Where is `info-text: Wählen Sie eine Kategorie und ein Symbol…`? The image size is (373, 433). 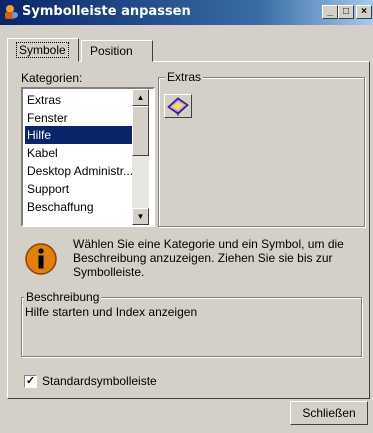
info-text: Wählen Sie eine Kategorie und ein Symbol… is located at coordinates (208, 258).